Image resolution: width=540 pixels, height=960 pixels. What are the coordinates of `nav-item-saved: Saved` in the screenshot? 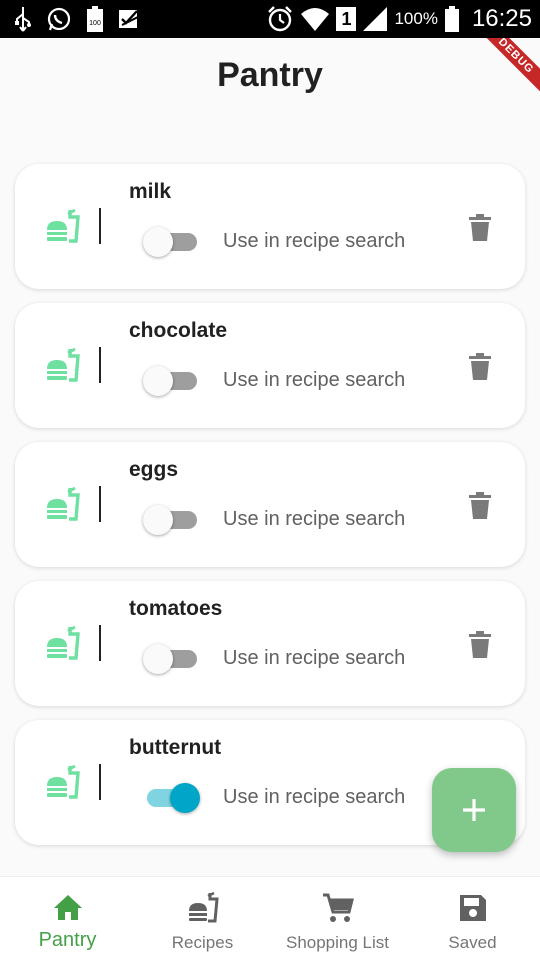 It's located at (472, 918).